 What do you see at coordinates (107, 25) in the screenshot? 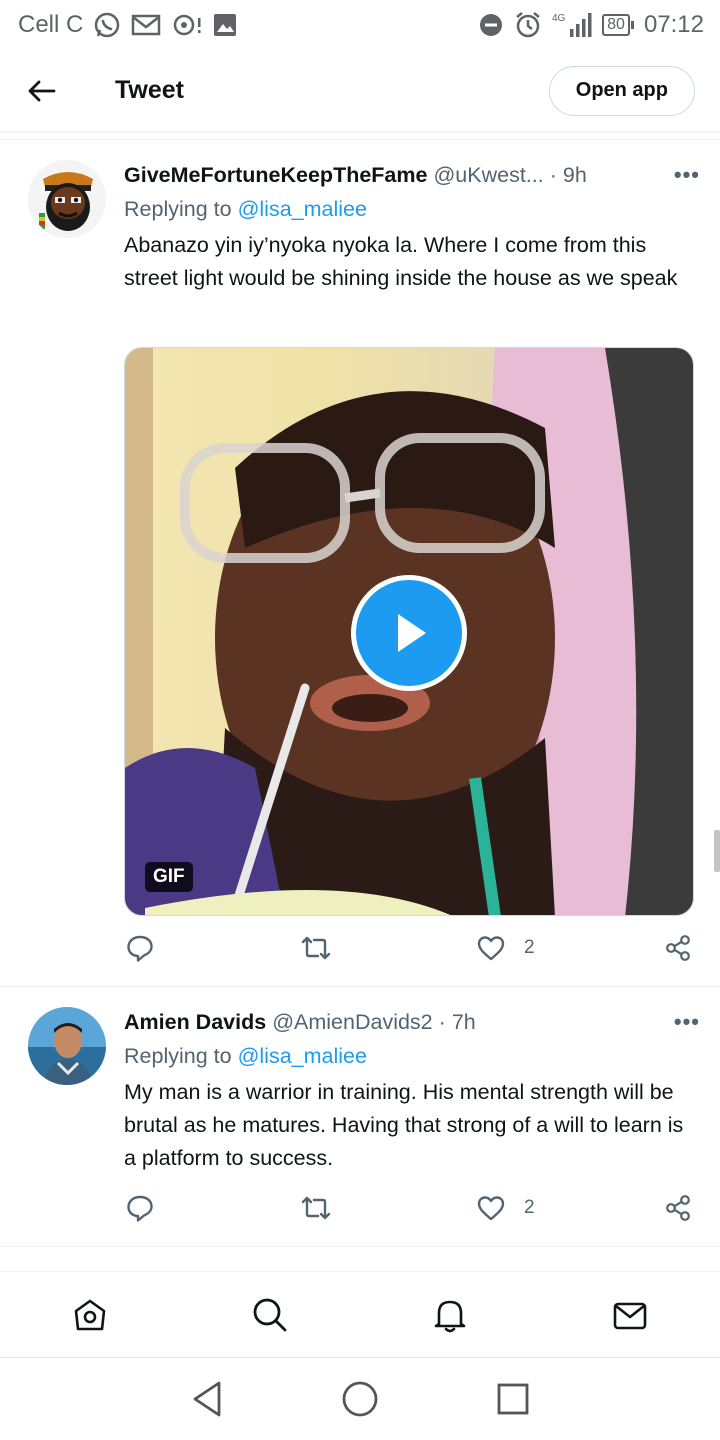
I see `whatsapp-icon` at bounding box center [107, 25].